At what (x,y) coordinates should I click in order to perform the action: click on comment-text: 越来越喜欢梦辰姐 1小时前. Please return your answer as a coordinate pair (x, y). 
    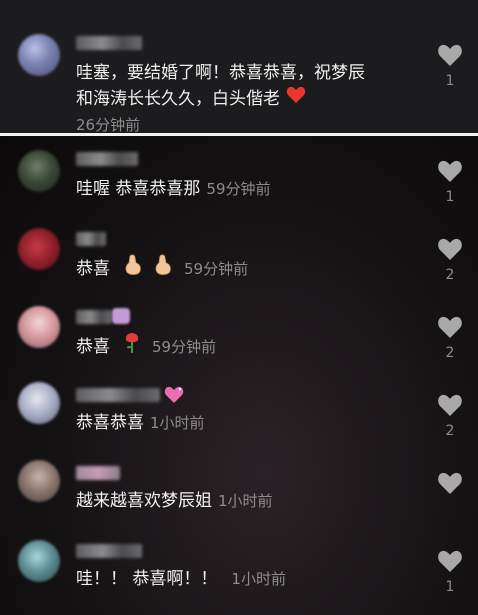
    Looking at the image, I should click on (174, 501).